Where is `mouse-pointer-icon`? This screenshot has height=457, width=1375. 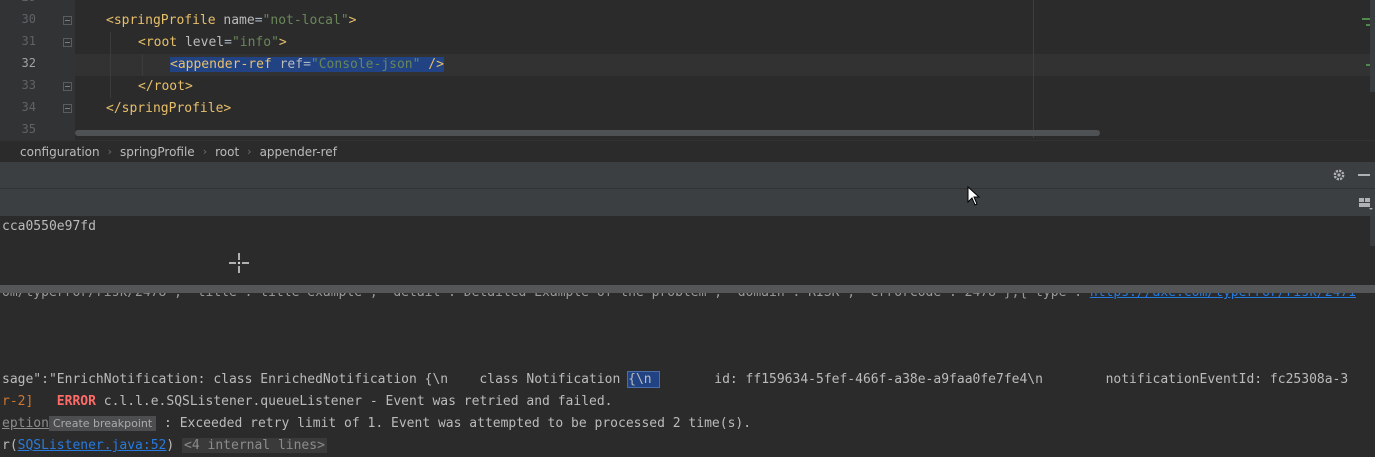
mouse-pointer-icon is located at coordinates (974, 196).